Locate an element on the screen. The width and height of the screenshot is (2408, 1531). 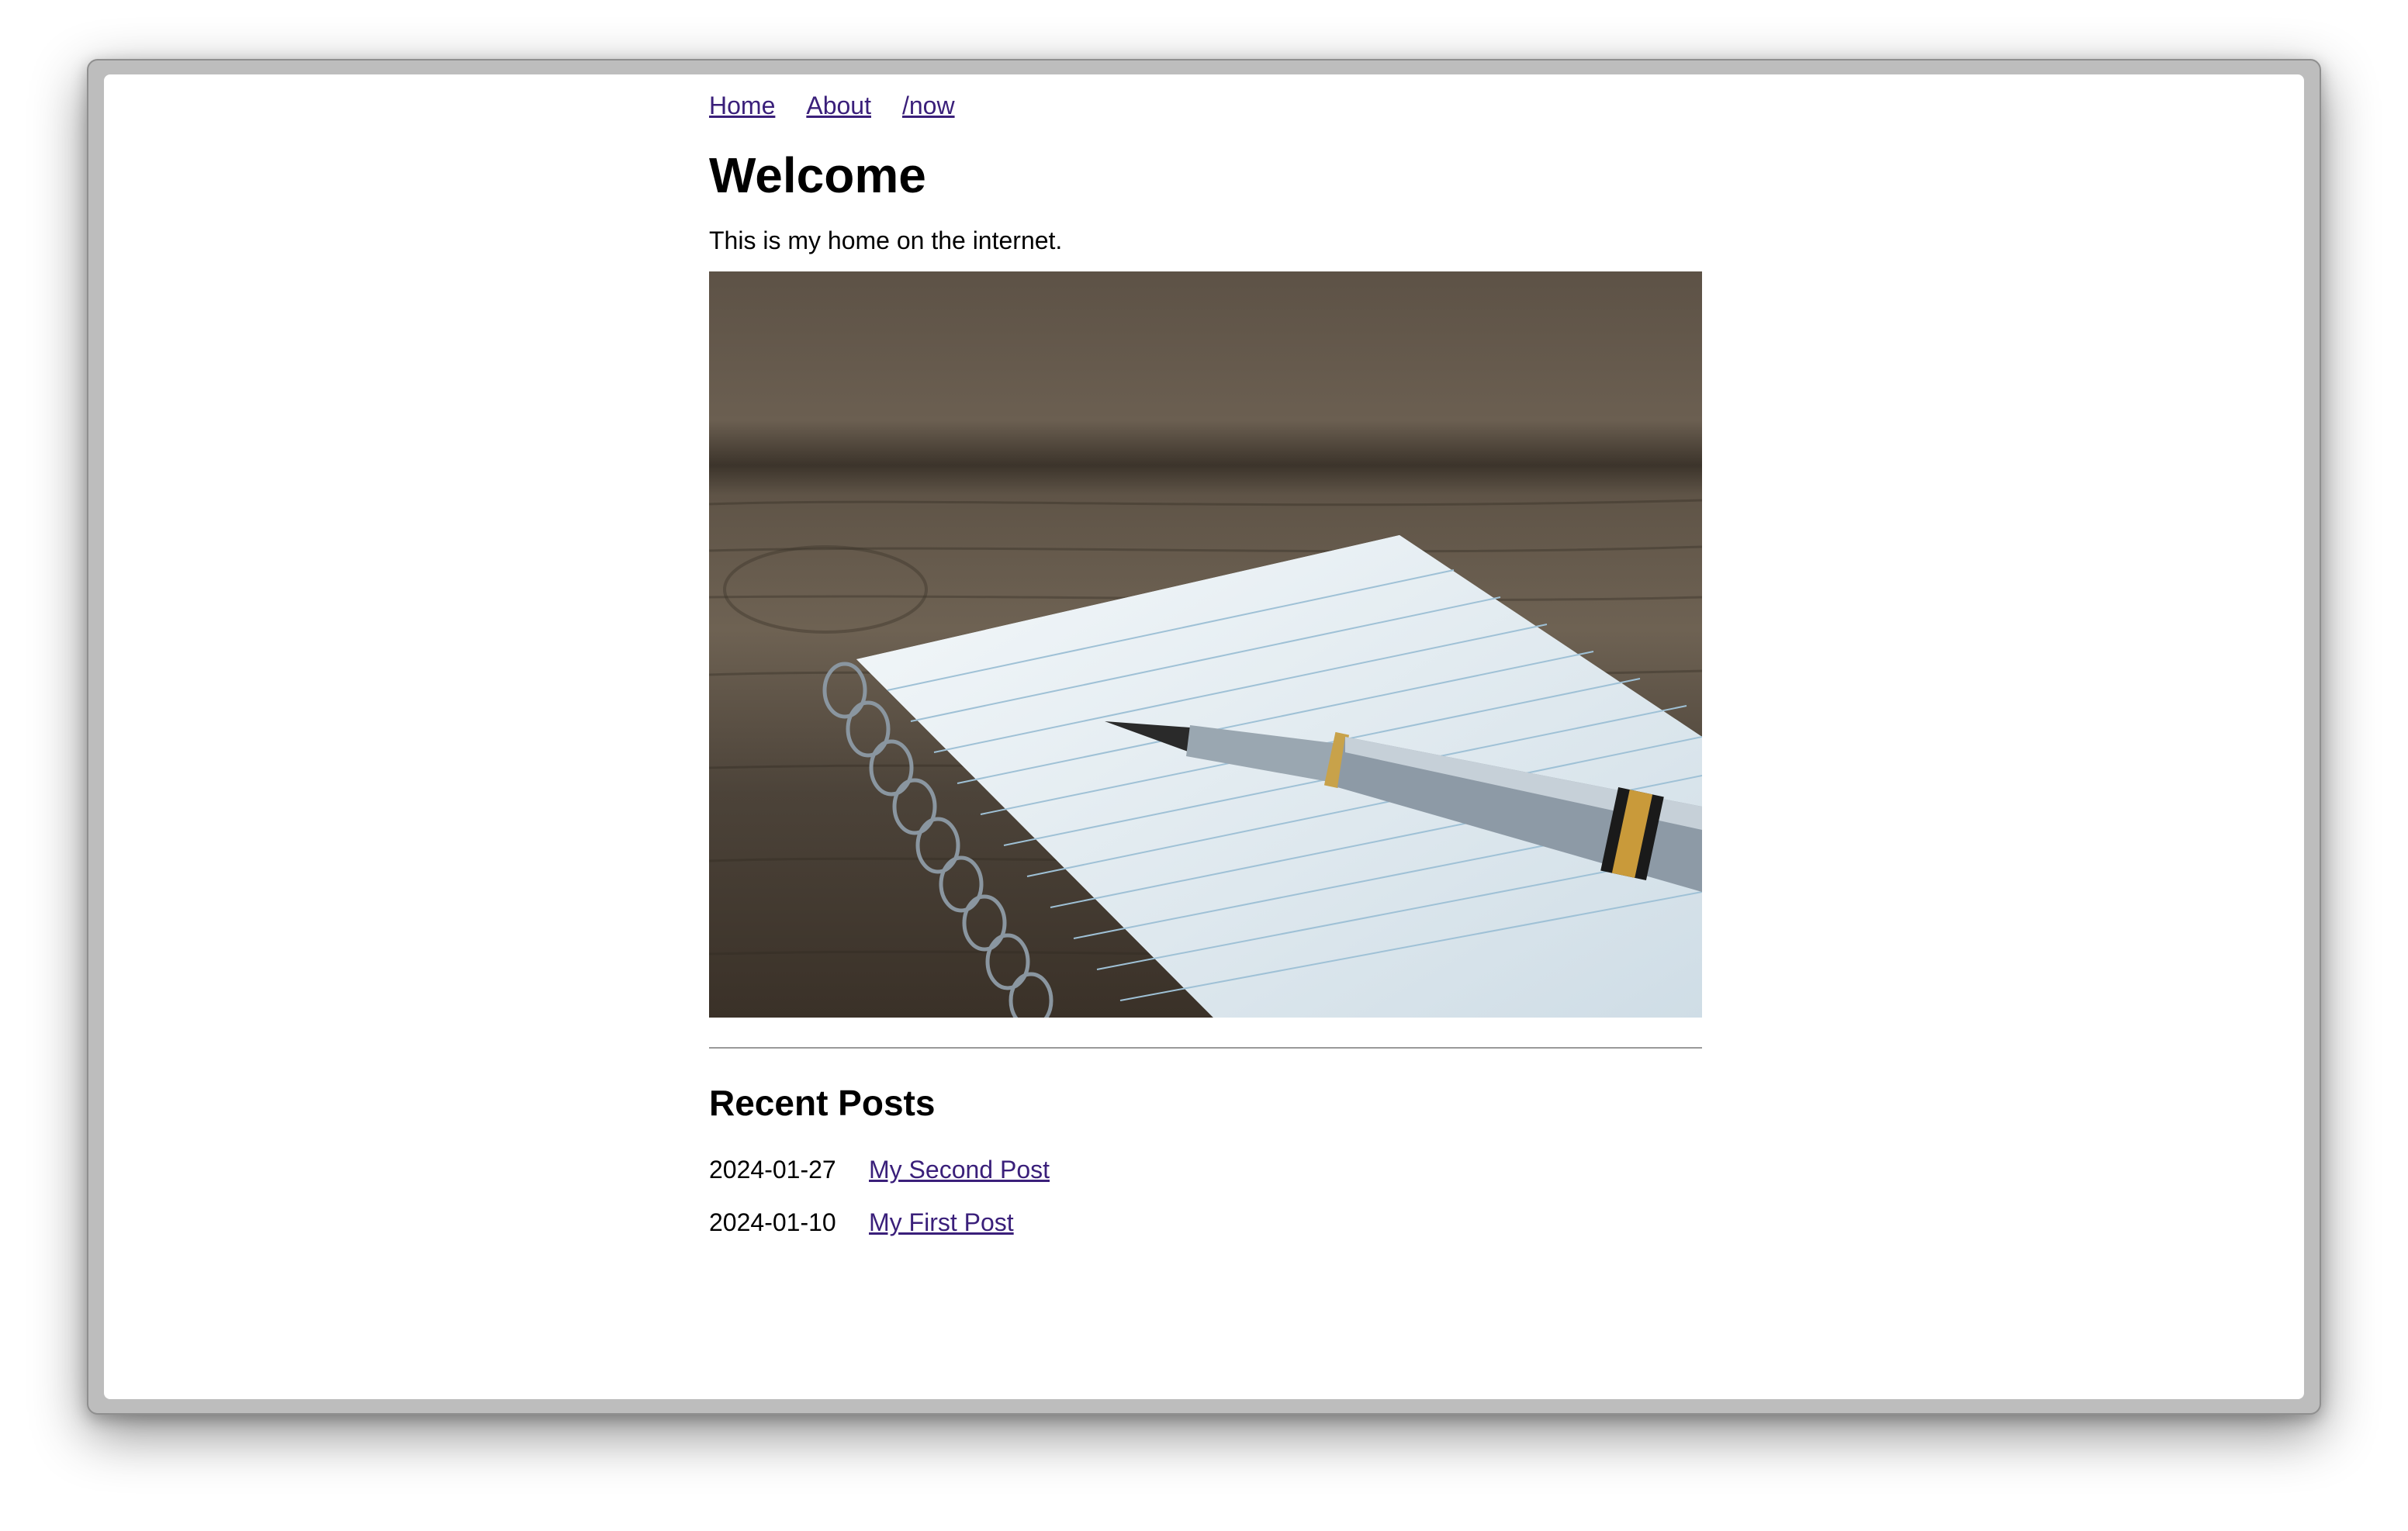
post-link: My First Post is located at coordinates (942, 1222).